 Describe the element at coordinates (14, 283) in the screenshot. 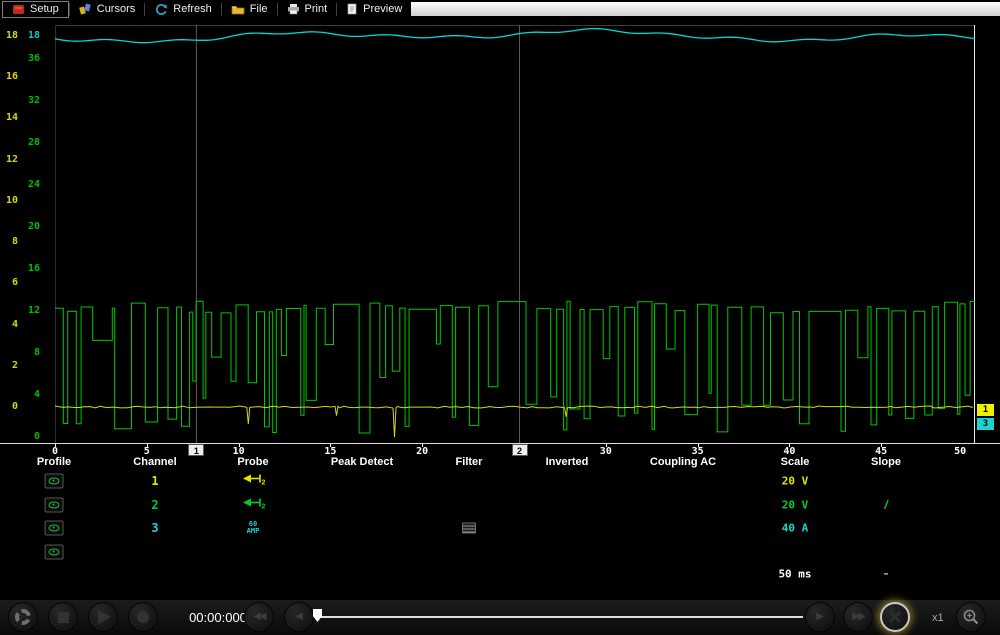

I see `y-axis-label: 6` at that location.